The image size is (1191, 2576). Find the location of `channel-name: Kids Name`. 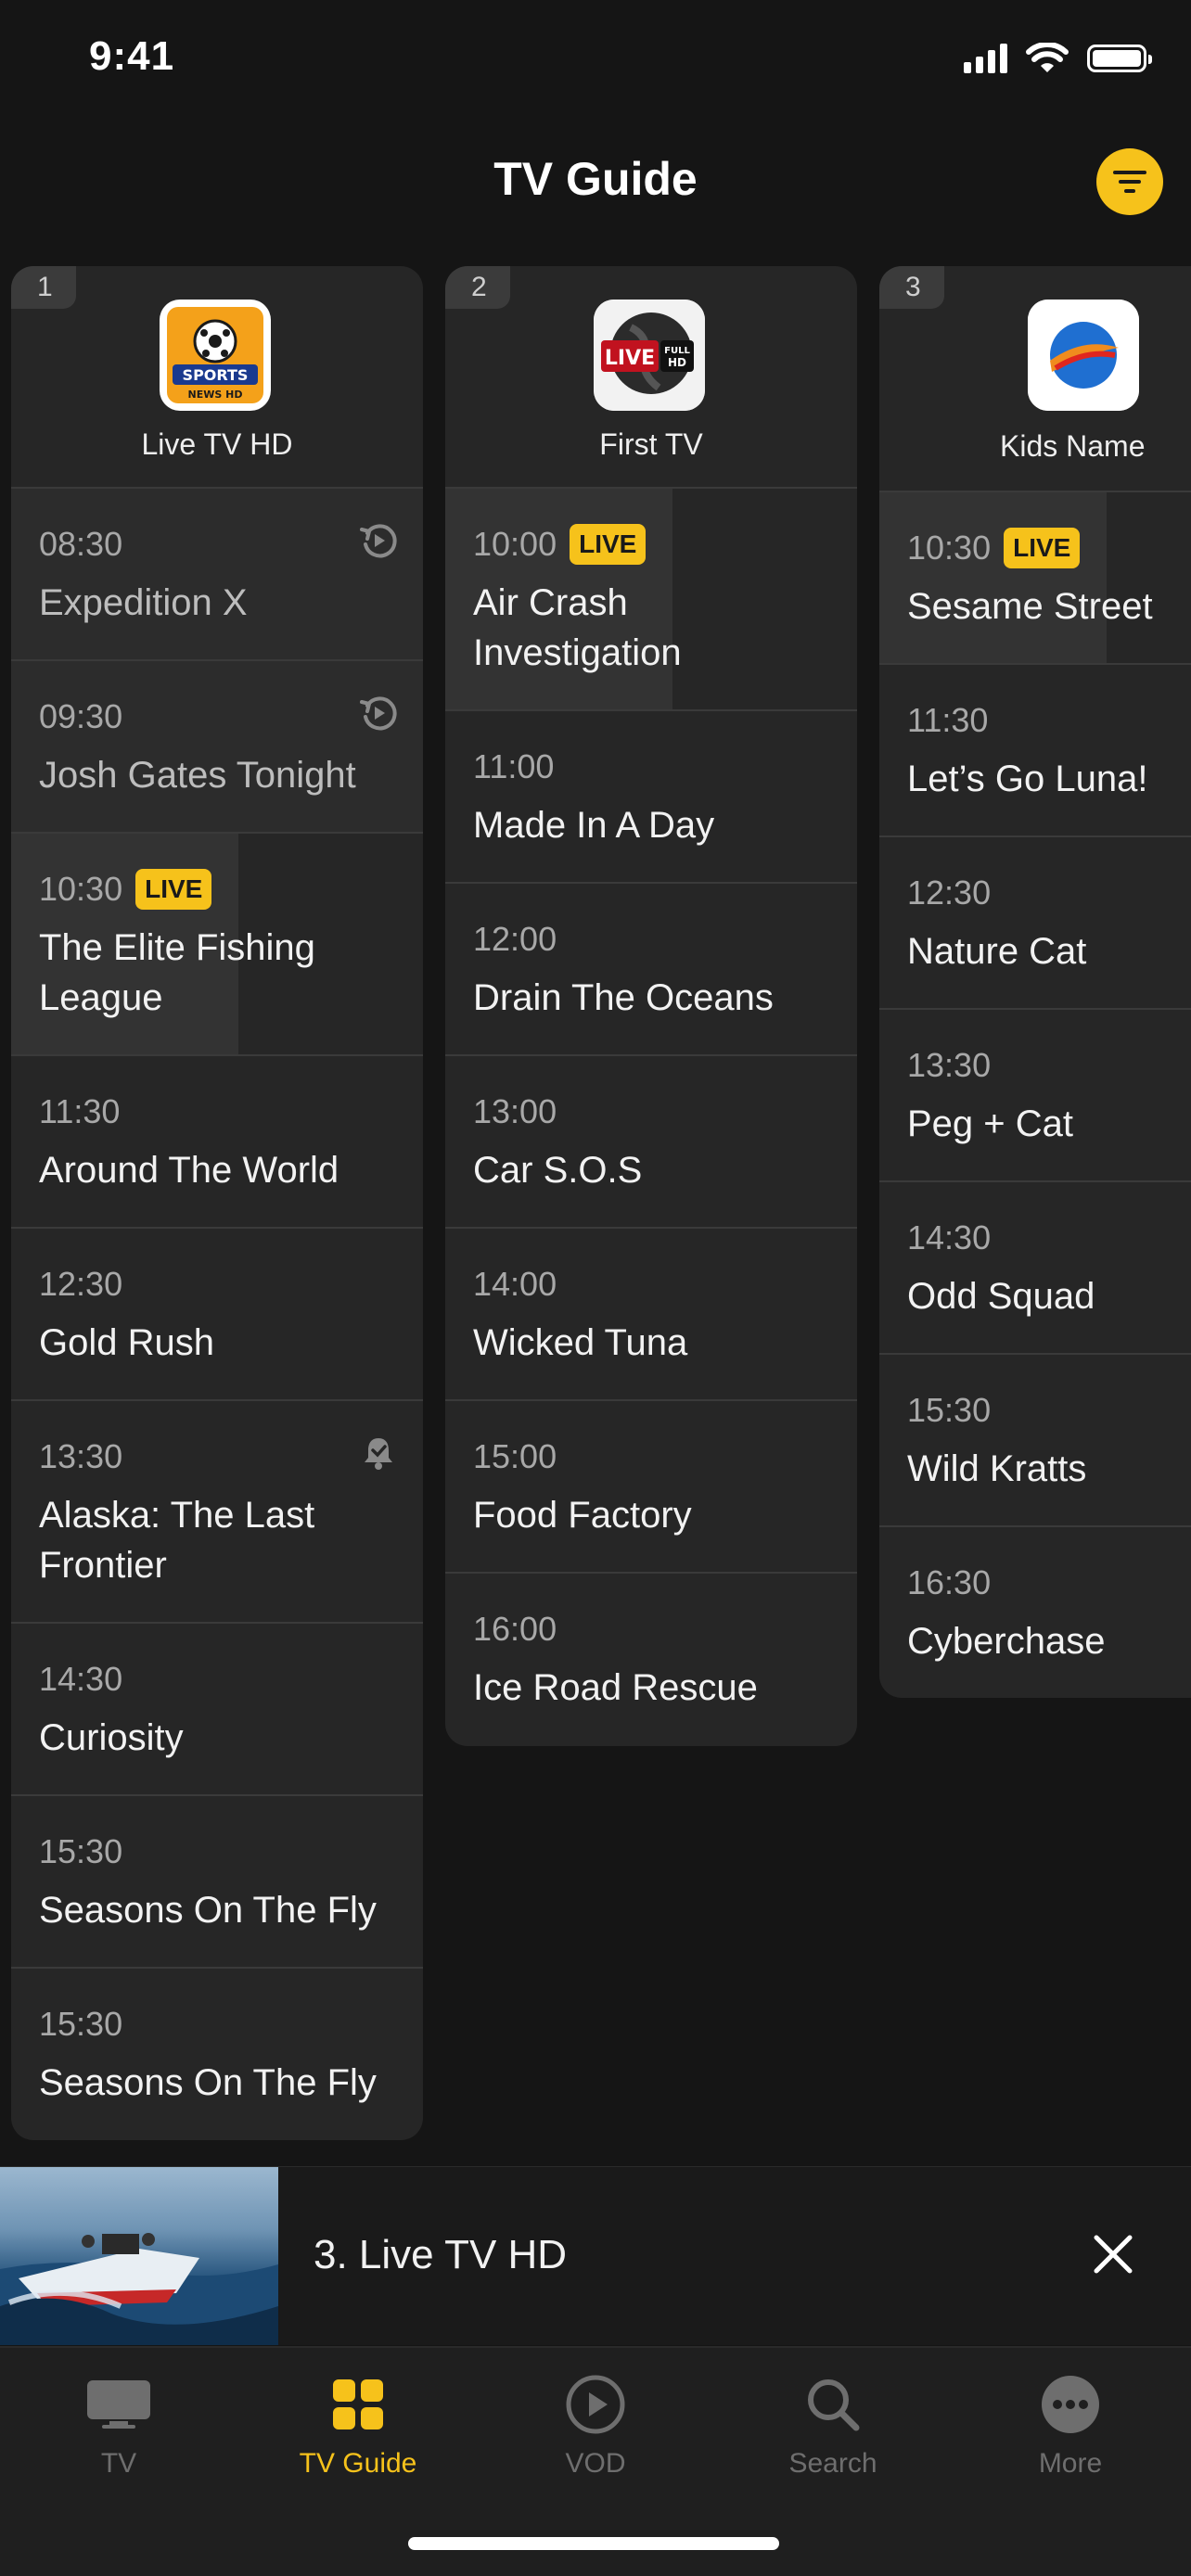

channel-name: Kids Name is located at coordinates (1073, 446).